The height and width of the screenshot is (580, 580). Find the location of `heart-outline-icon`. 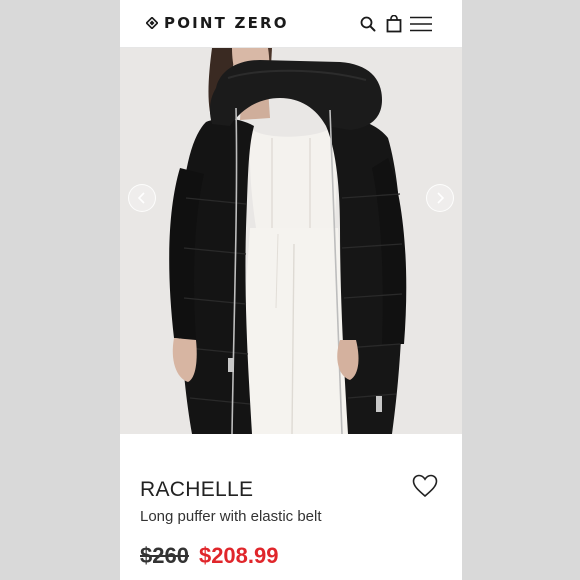

heart-outline-icon is located at coordinates (425, 486).